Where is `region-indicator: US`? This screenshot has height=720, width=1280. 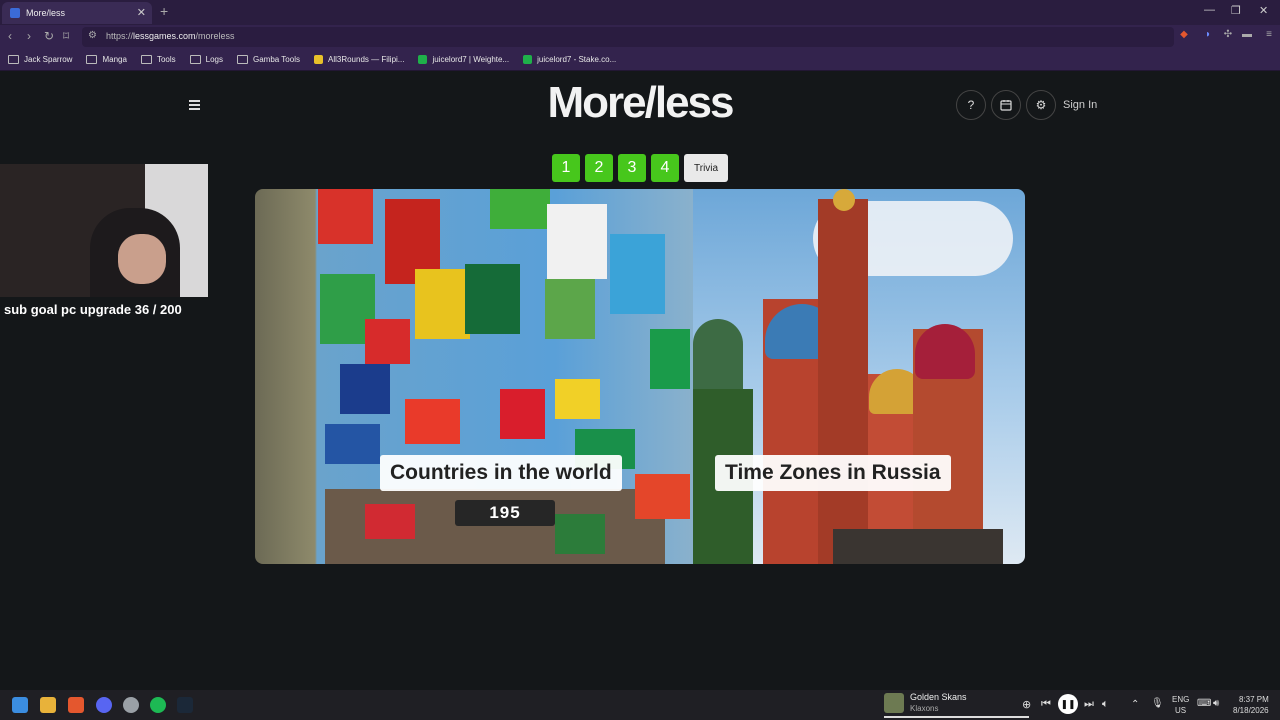
region-indicator: US is located at coordinates (1180, 710).